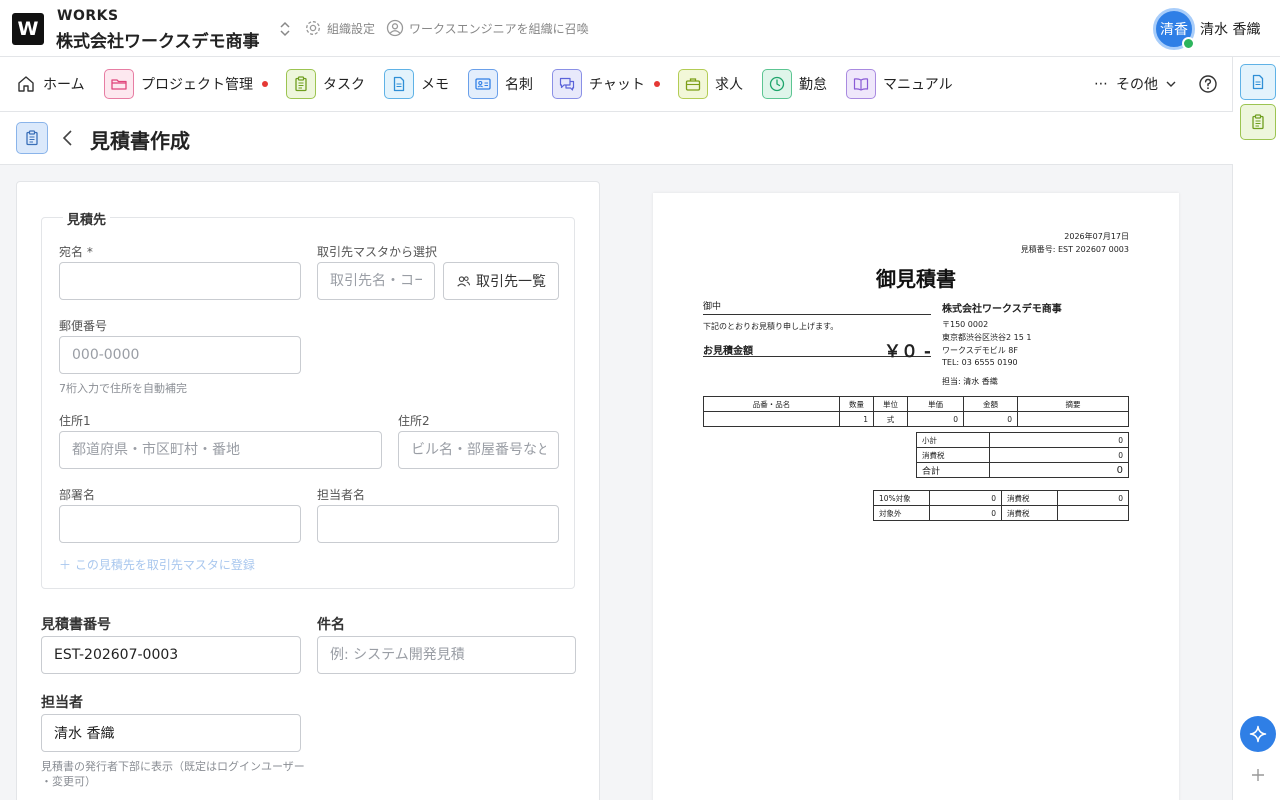 The image size is (1280, 800). What do you see at coordinates (1258, 775) in the screenshot?
I see `add-icon` at bounding box center [1258, 775].